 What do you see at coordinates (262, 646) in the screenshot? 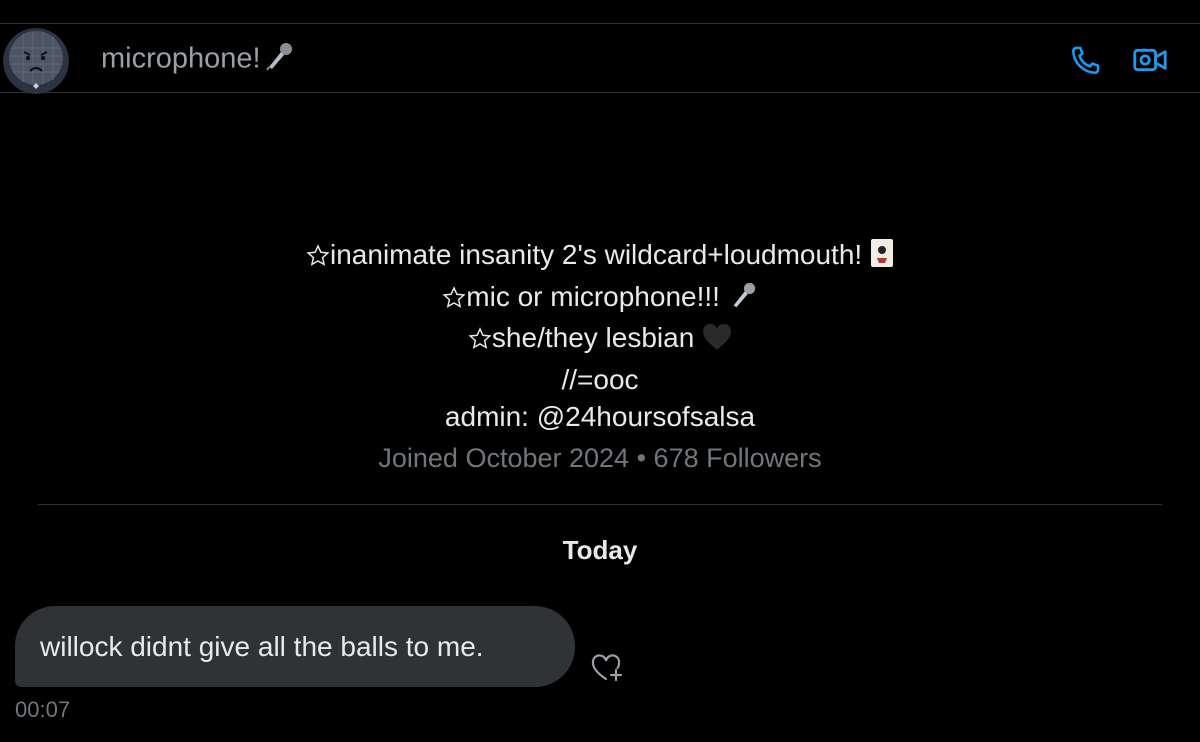
I see `message-text: willock didnt give all the balls to me.` at bounding box center [262, 646].